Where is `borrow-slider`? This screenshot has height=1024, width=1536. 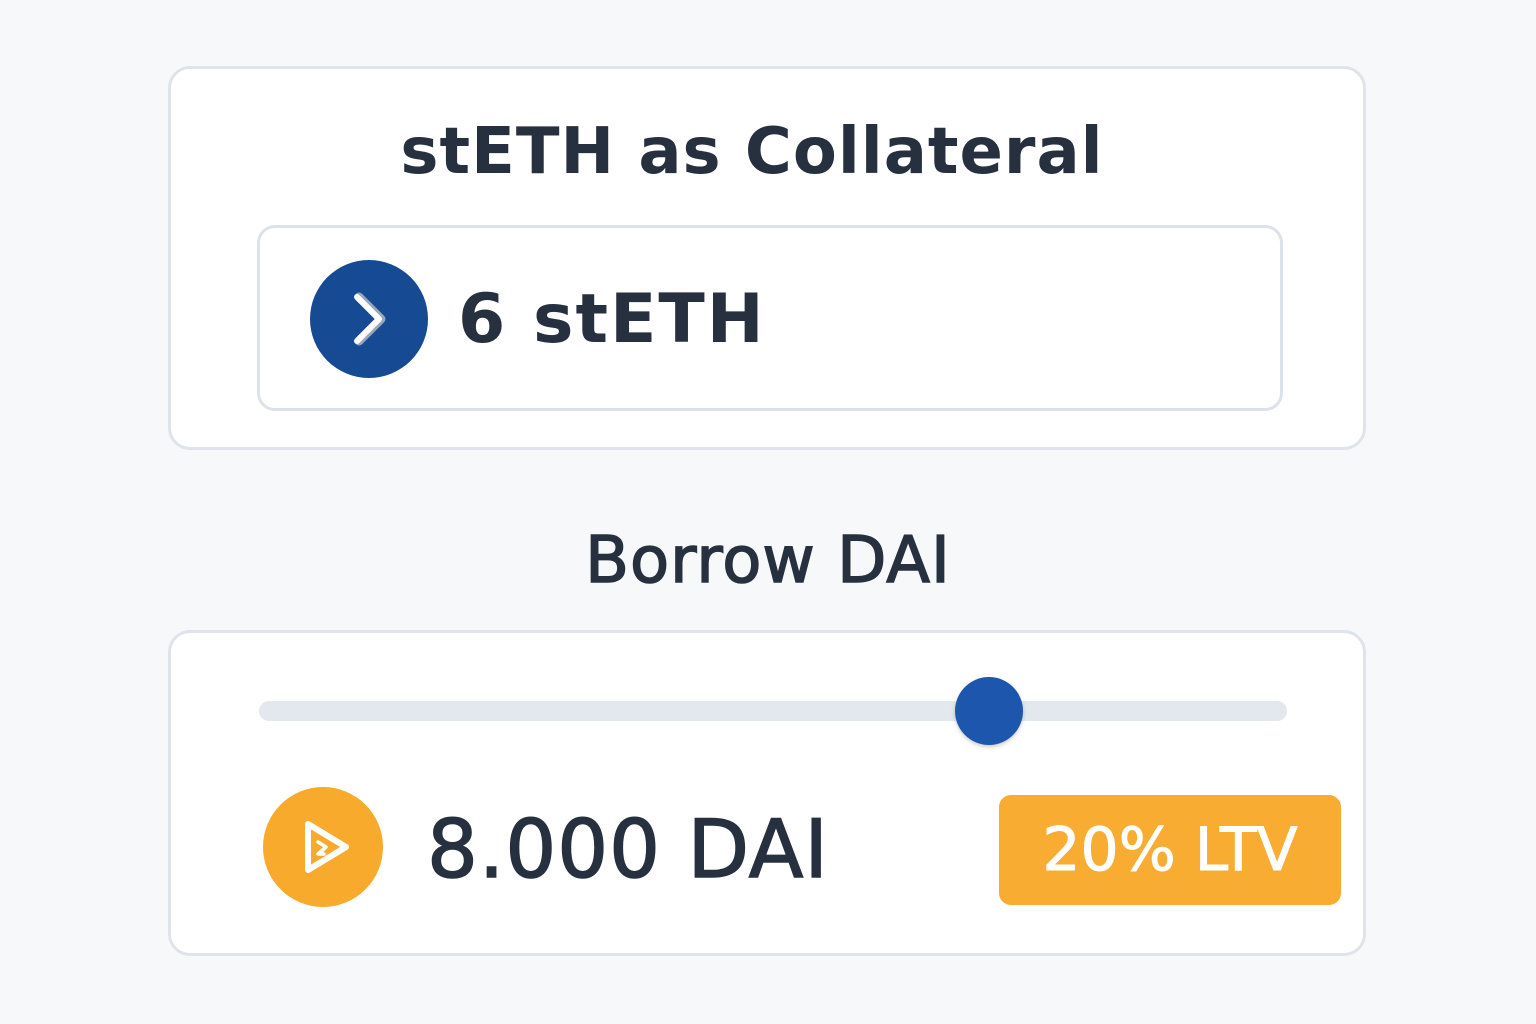
borrow-slider is located at coordinates (773, 711).